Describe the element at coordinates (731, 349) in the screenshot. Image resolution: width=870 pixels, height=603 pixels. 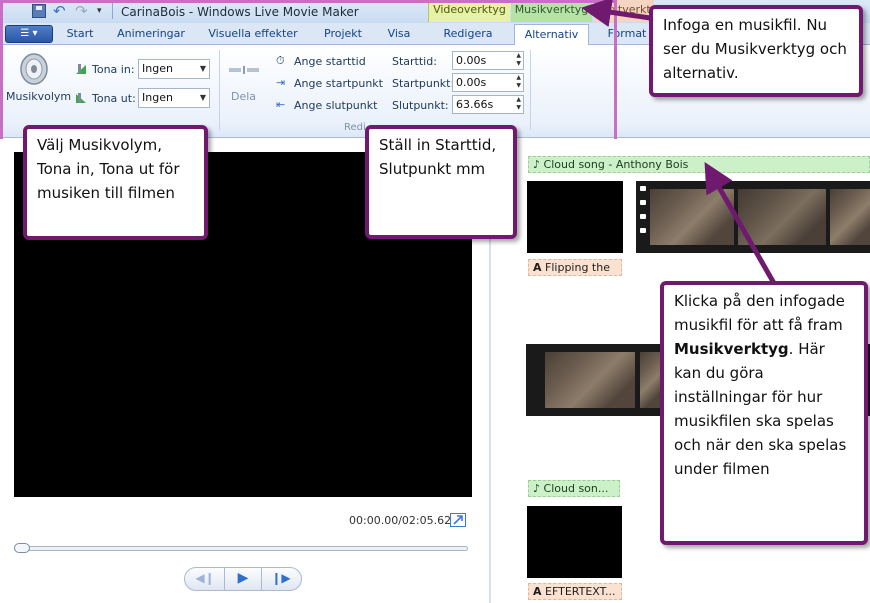
I see `callout-click-bold: Musikverktyg` at that location.